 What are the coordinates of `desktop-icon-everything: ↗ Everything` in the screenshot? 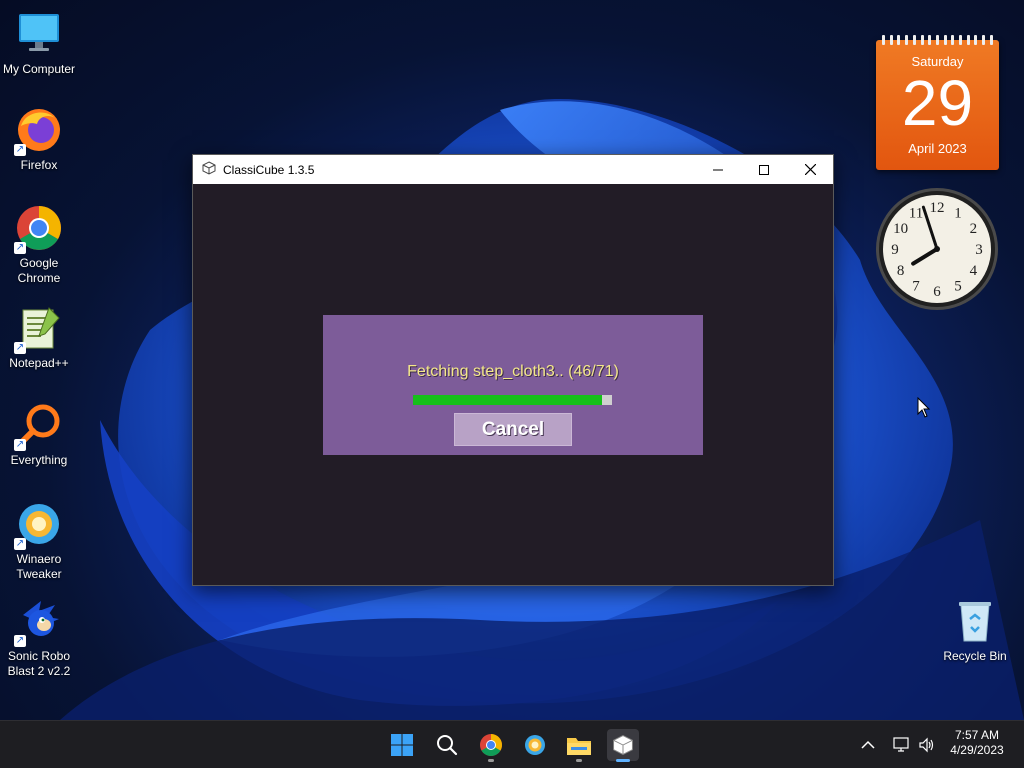 It's located at (39, 434).